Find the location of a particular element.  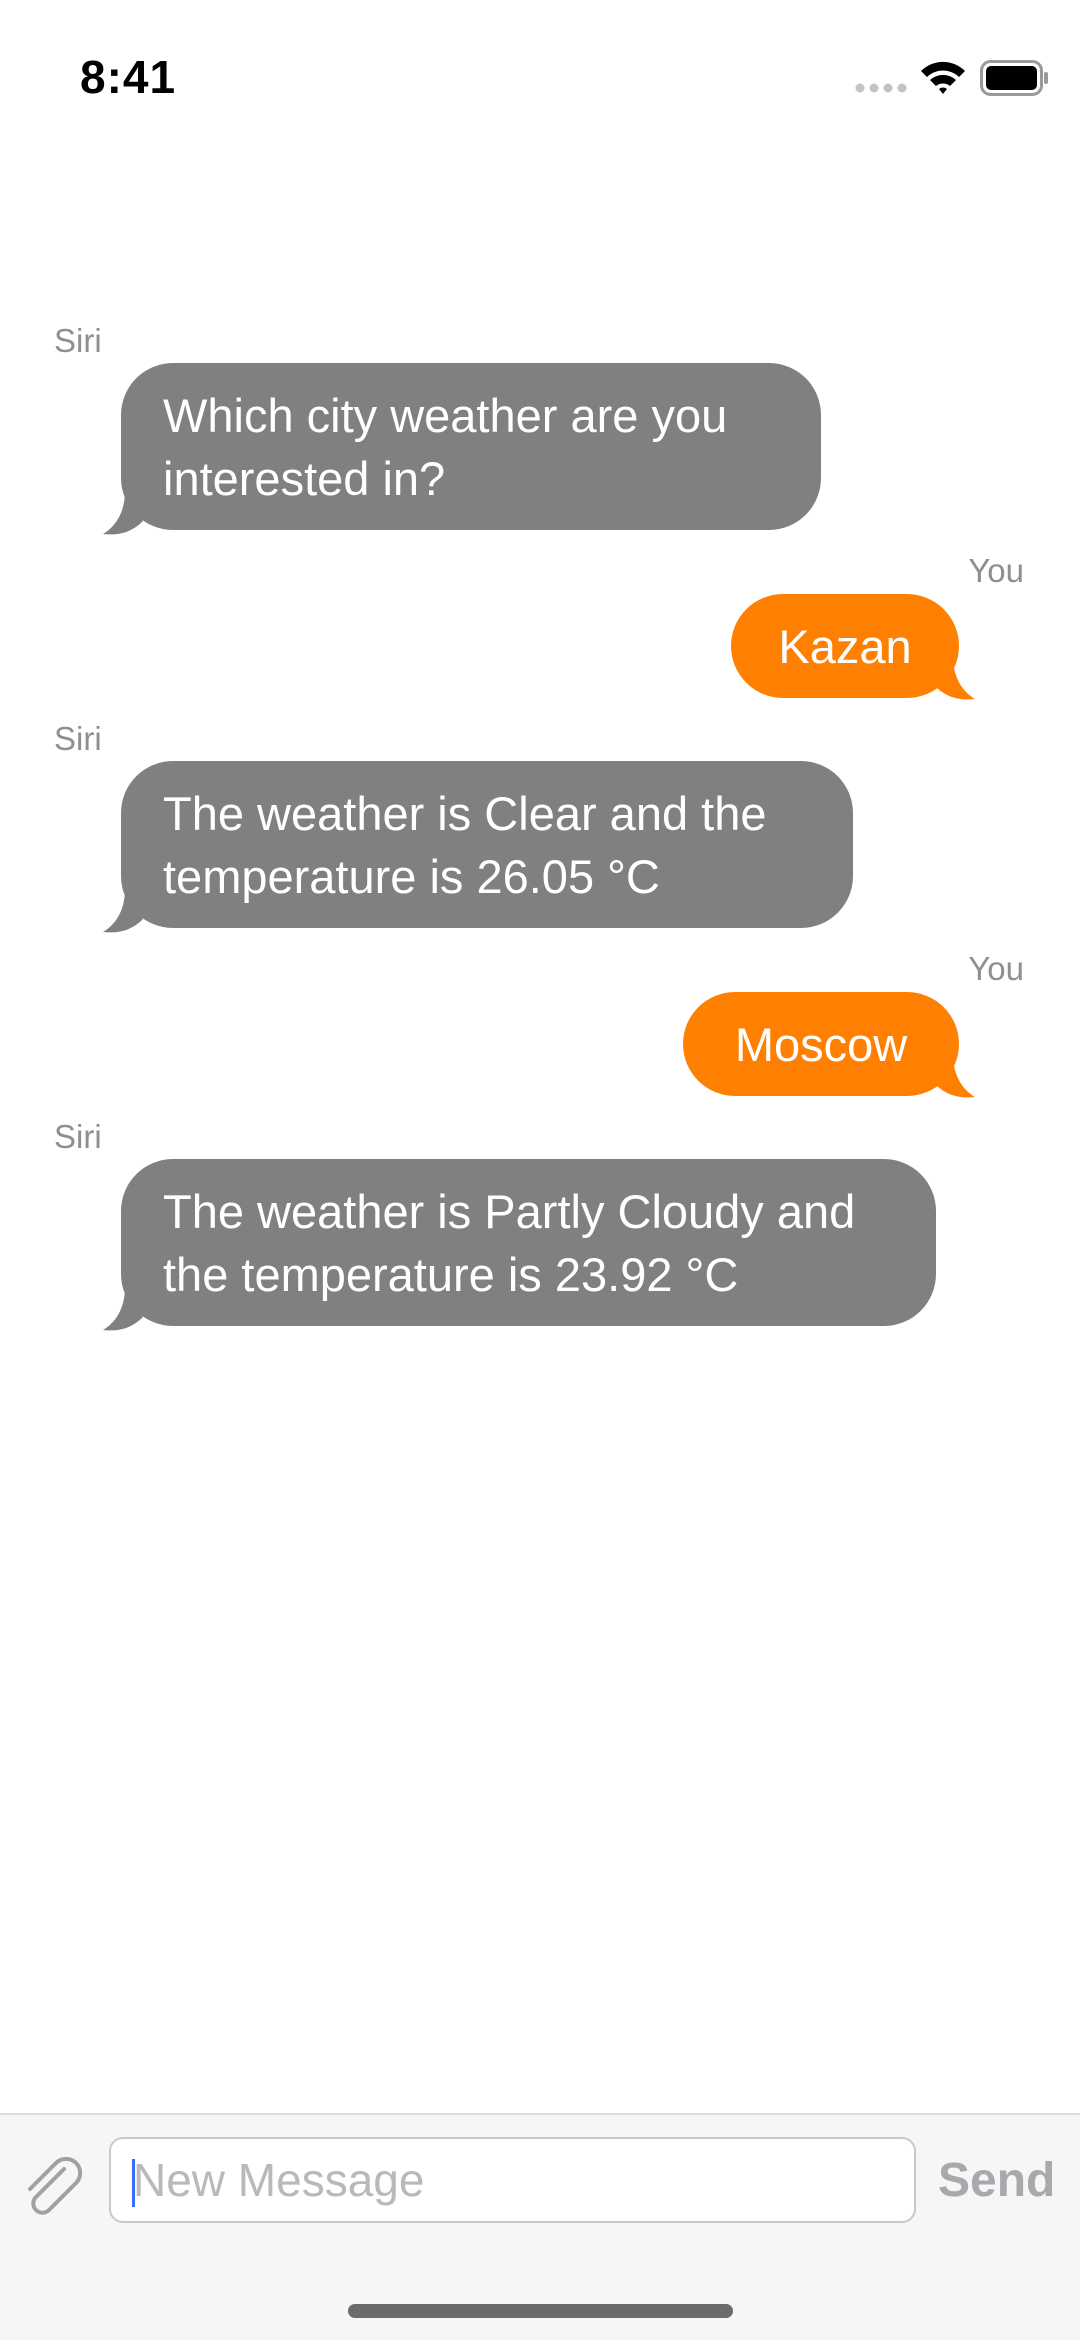

message-line: Kazan is located at coordinates (845, 646).